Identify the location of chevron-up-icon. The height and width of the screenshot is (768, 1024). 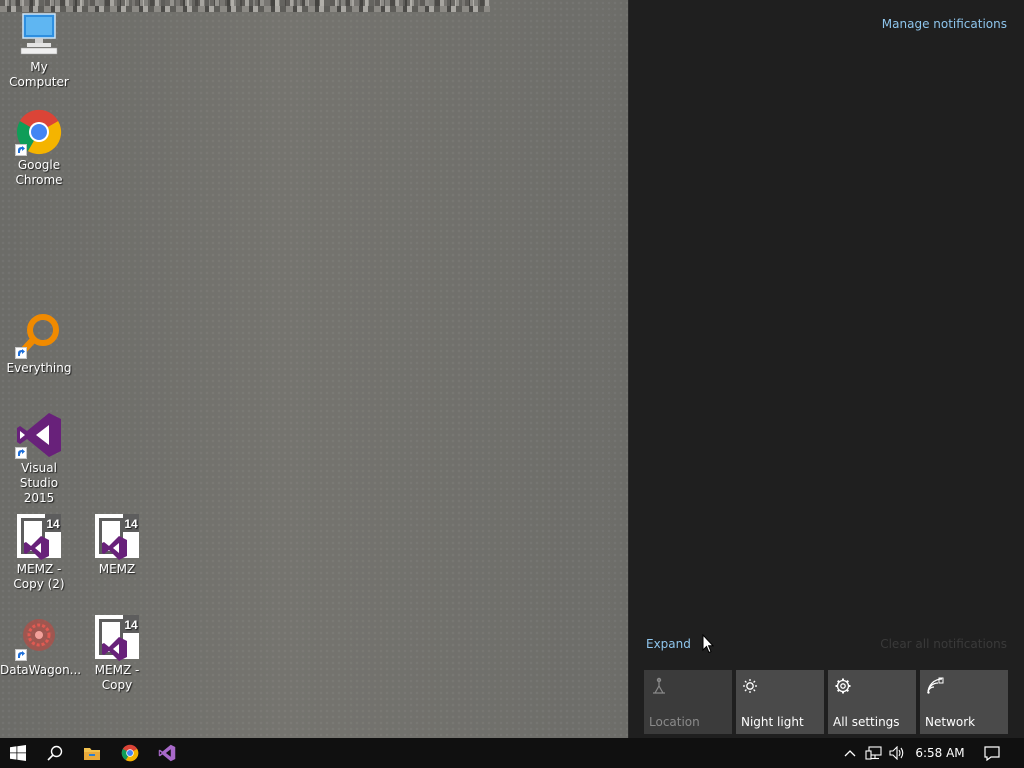
(850, 753).